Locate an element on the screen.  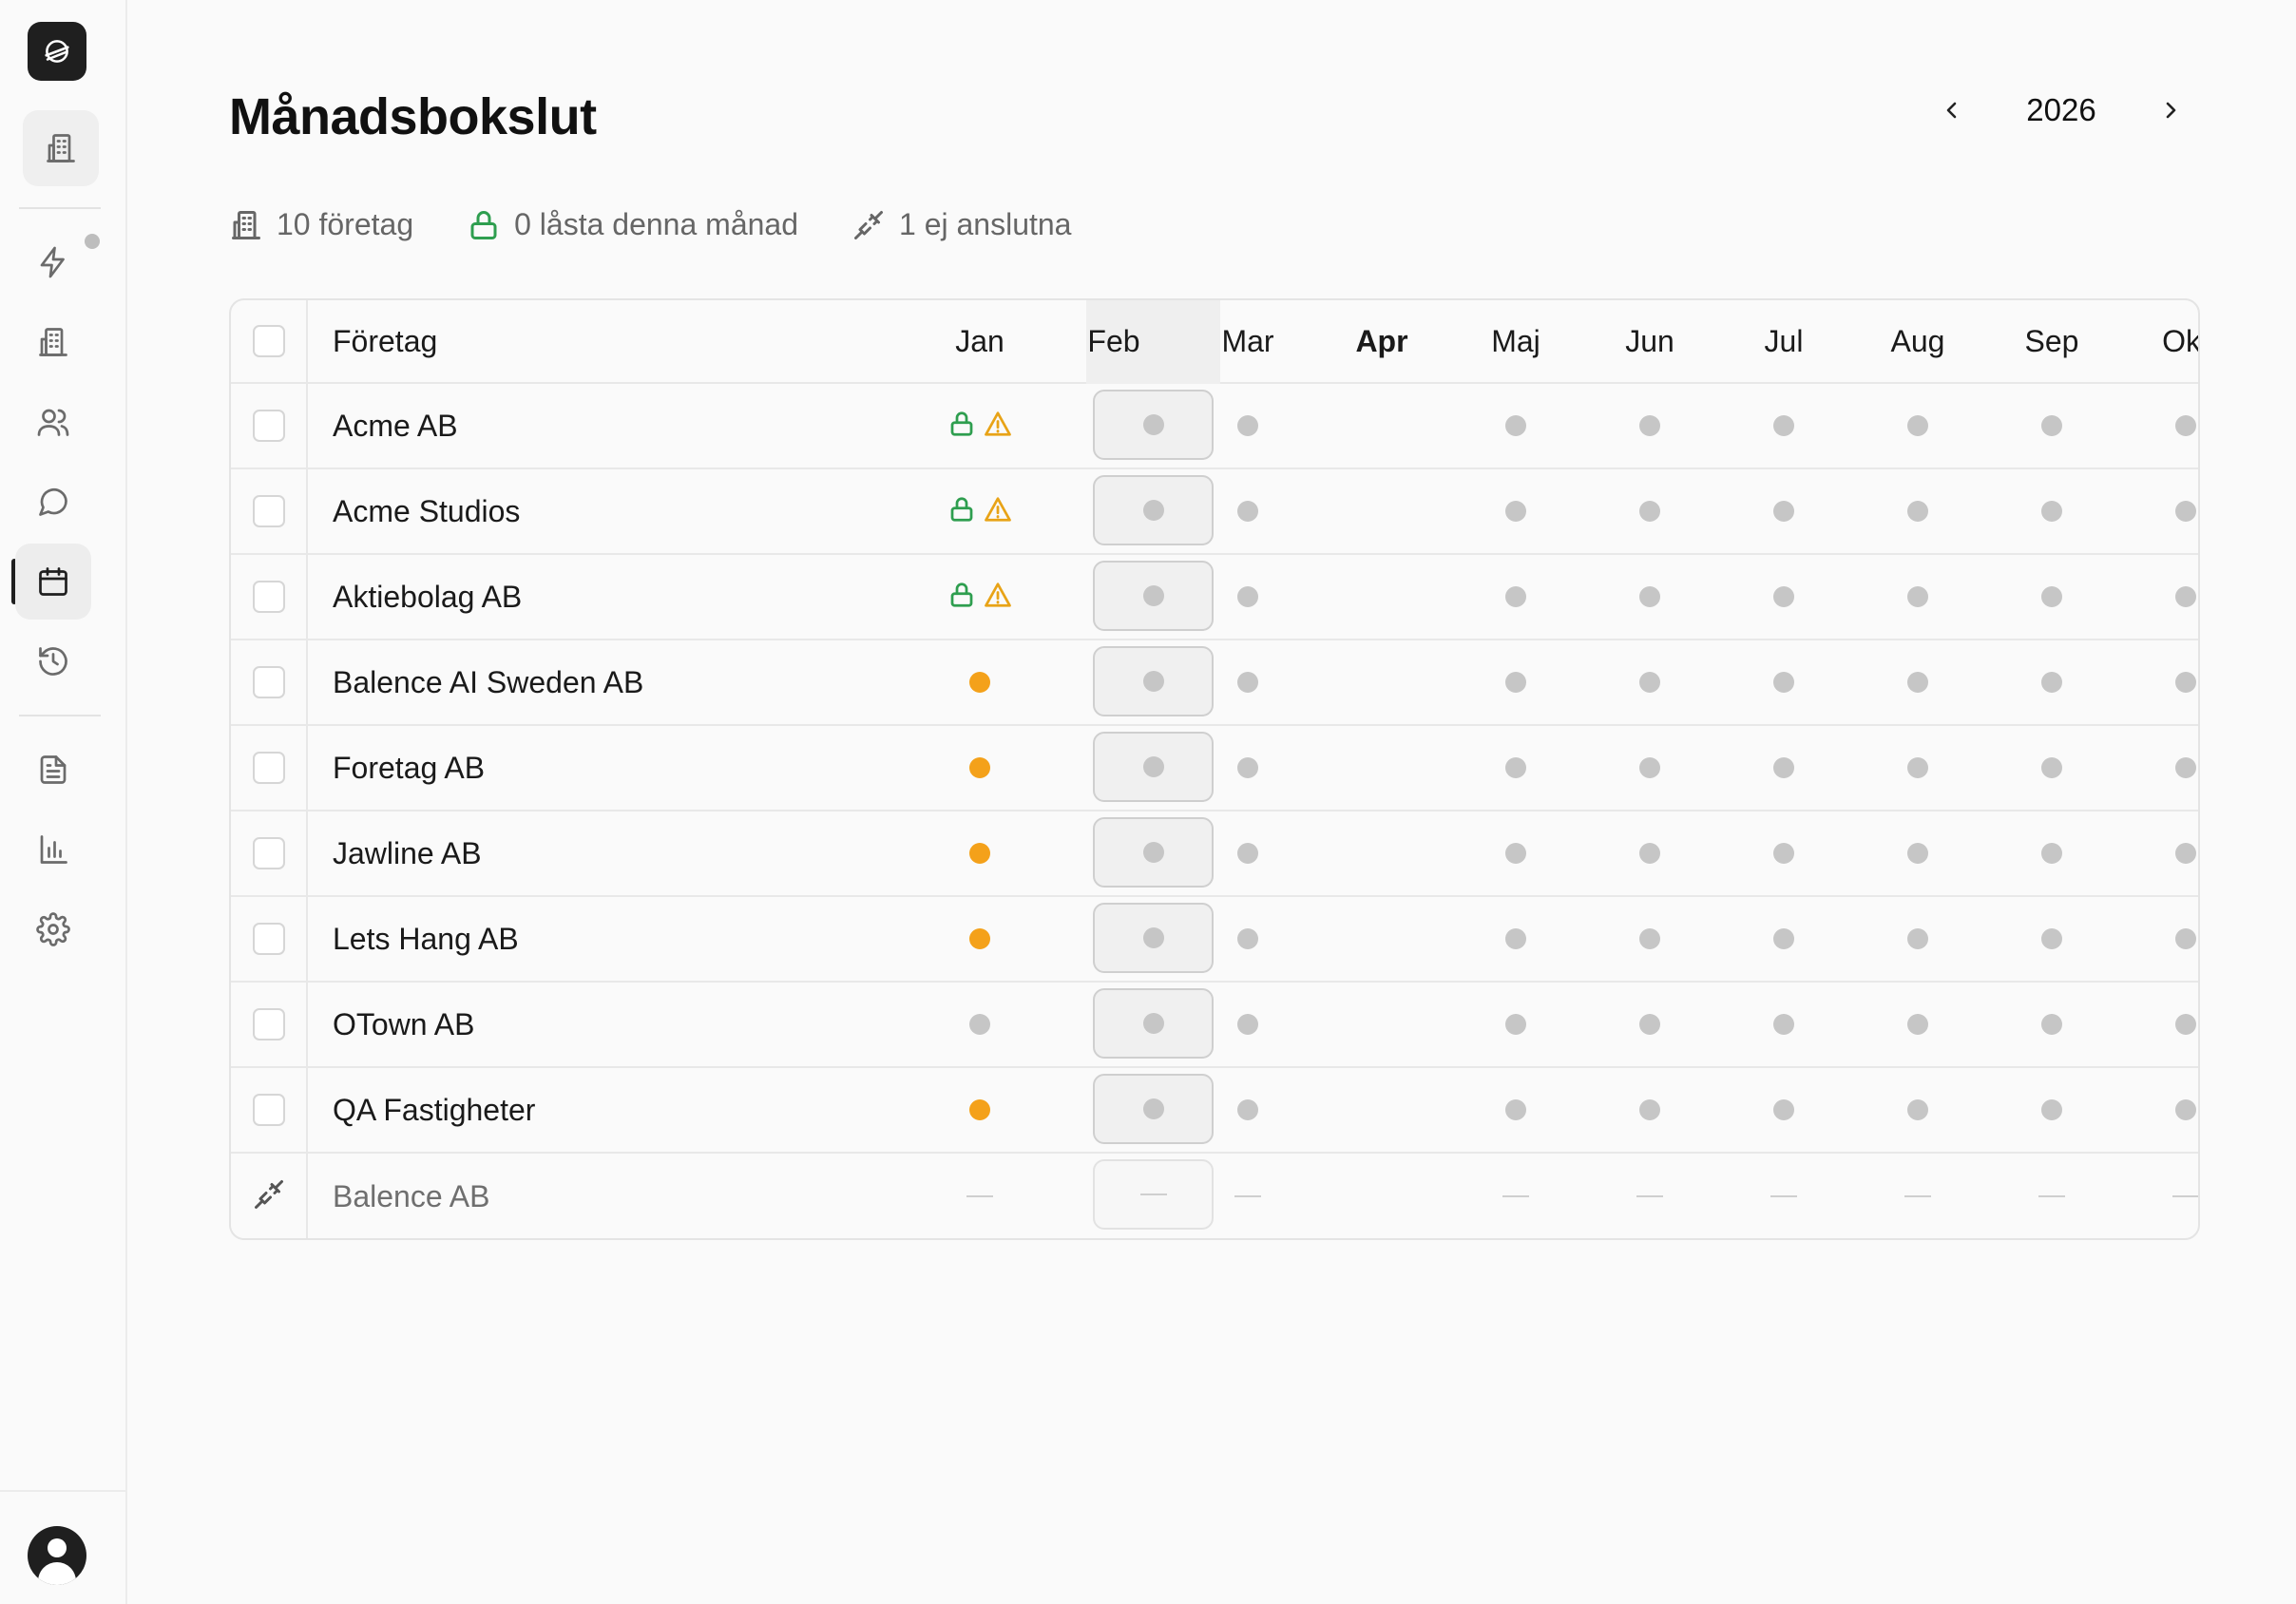
avatar is located at coordinates (57, 1555).